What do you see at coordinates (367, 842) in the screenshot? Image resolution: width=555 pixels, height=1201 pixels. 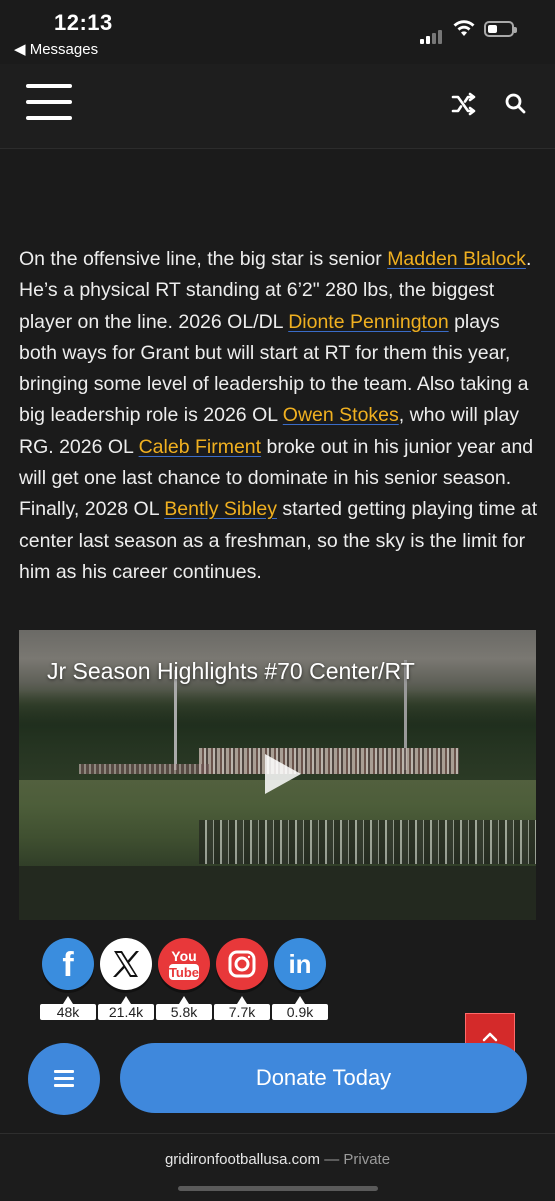 I see `video-thumbnail-players` at bounding box center [367, 842].